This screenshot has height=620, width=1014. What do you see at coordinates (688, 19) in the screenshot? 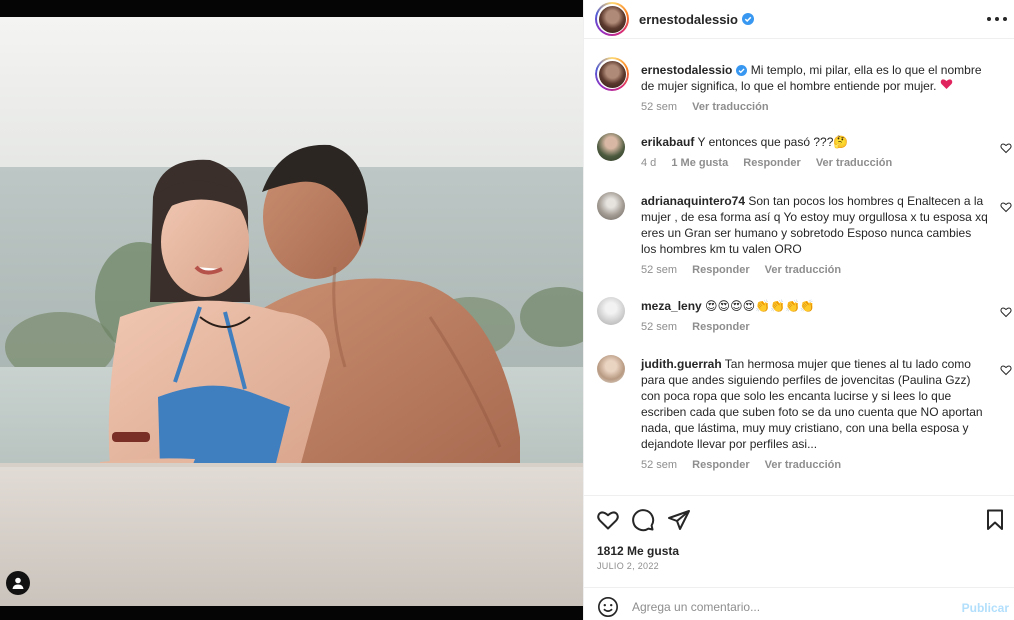
I see `author-username: ernestodalessio` at bounding box center [688, 19].